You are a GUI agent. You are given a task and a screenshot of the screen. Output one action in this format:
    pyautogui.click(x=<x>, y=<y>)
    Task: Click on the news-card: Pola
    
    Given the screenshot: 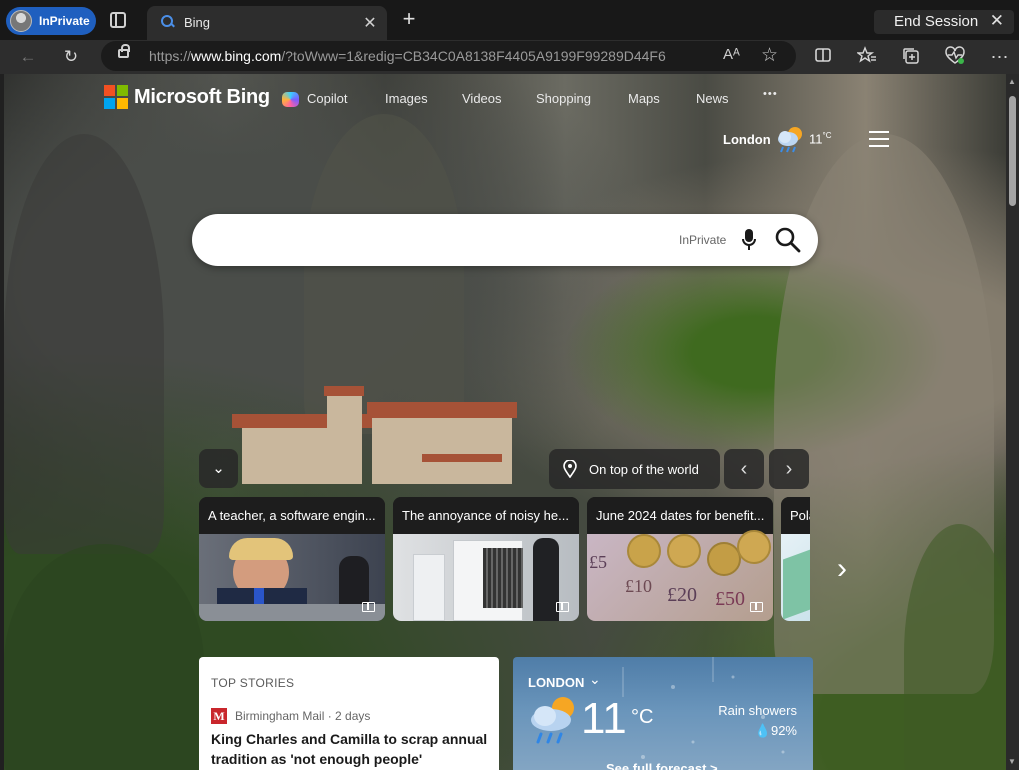 What is the action you would take?
    pyautogui.click(x=795, y=559)
    